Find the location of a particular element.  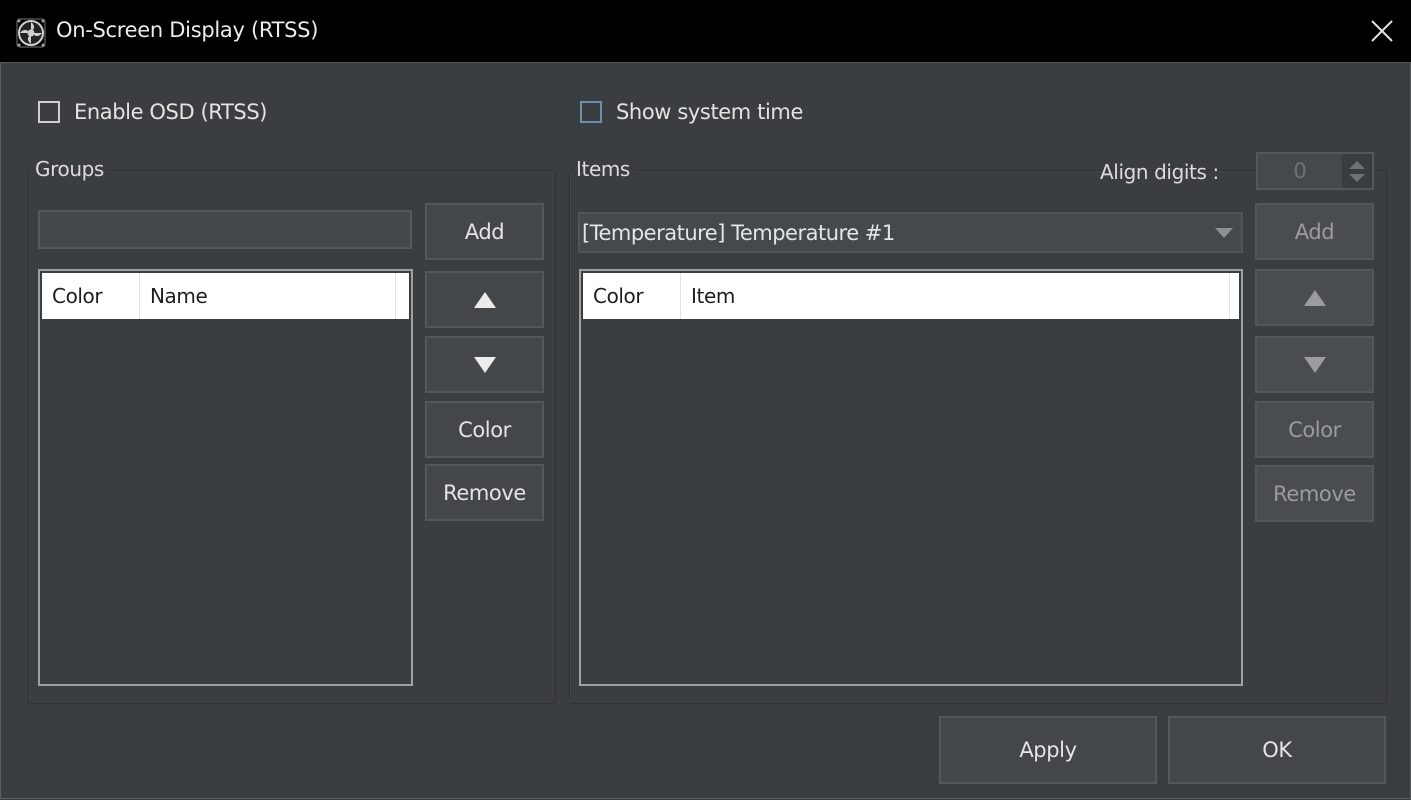

groups-move-down-button is located at coordinates (484, 364).